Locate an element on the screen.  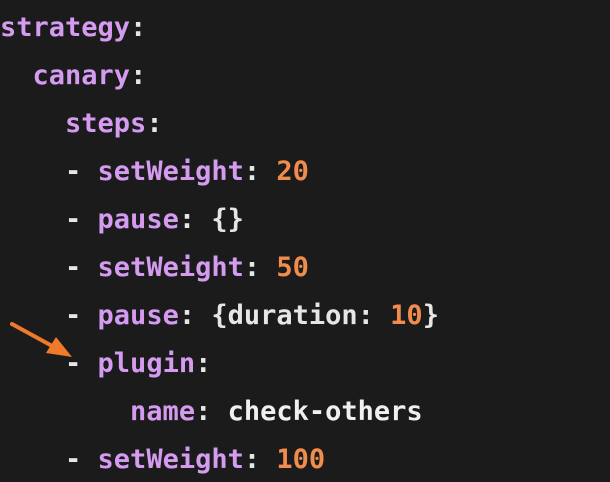
brace-close: } is located at coordinates (430, 315).